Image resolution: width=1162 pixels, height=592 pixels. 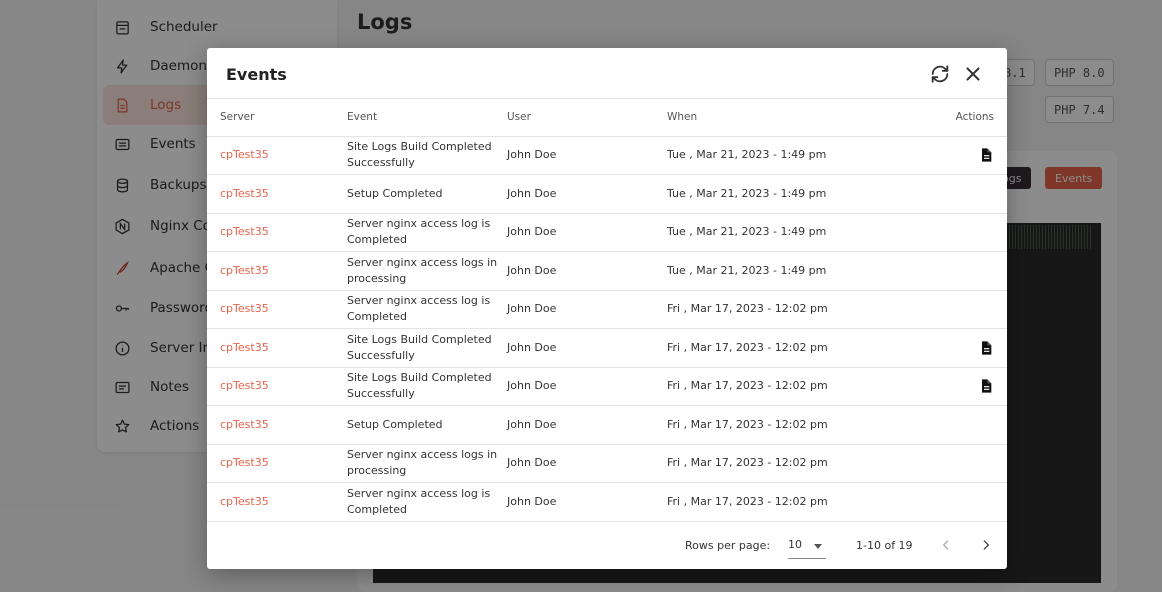 What do you see at coordinates (607, 545) in the screenshot?
I see `table-pagination: Rows per page: 10 1-10 of 19` at bounding box center [607, 545].